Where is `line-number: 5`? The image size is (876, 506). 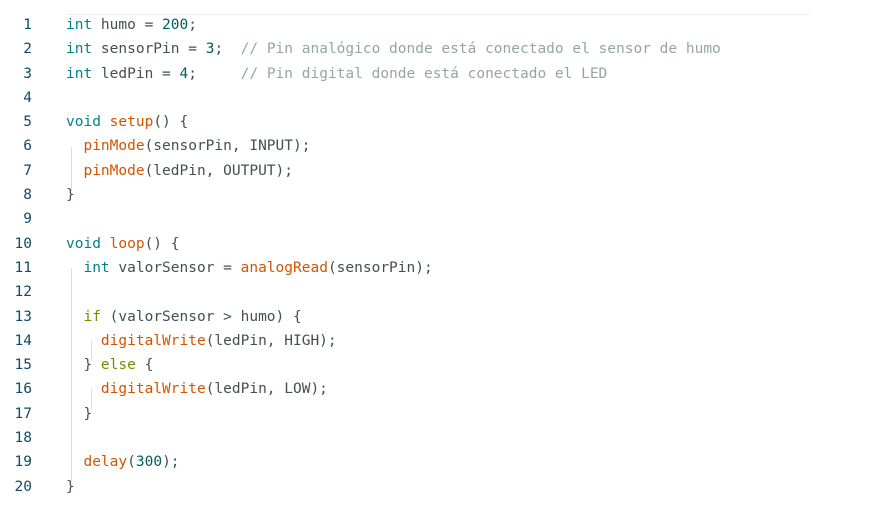
line-number: 5 is located at coordinates (27, 122).